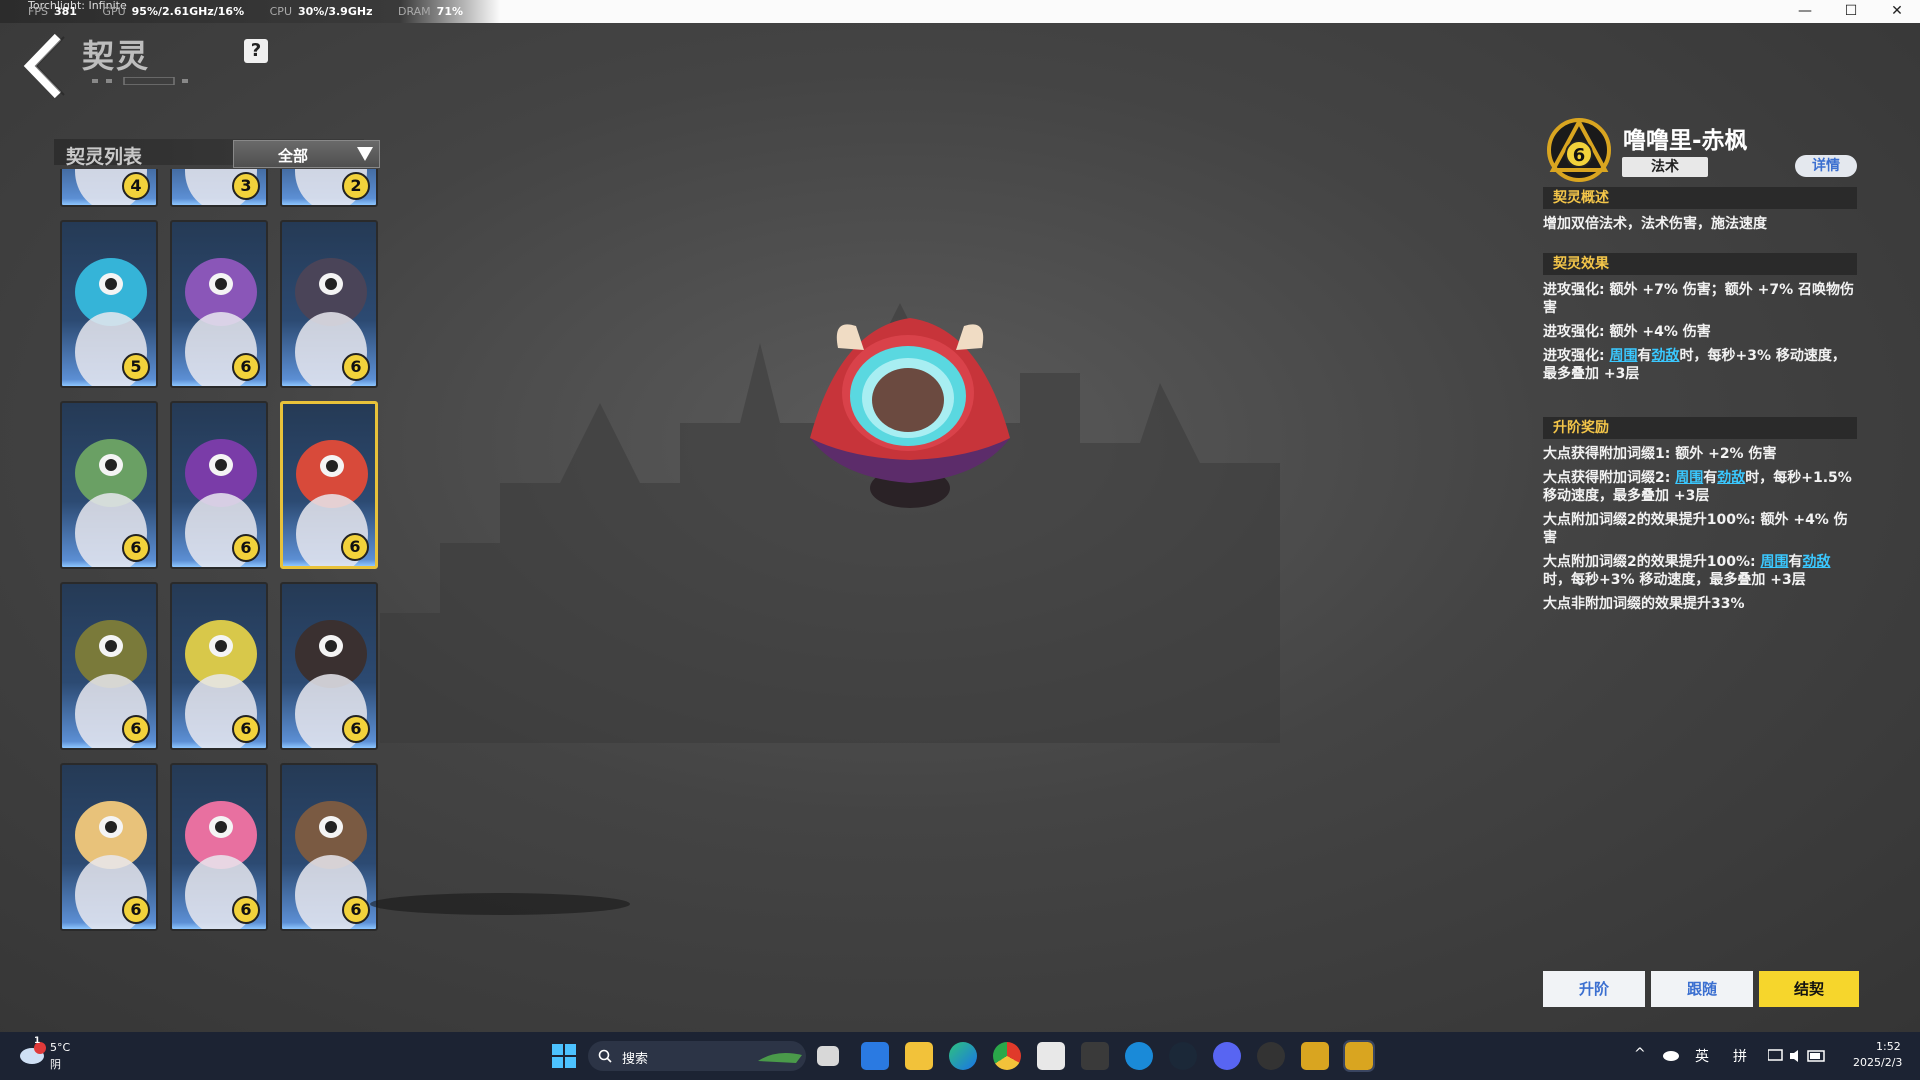 This screenshot has height=1080, width=1920. I want to click on reward-item: 大点附加词缀2的效果提升100%: 额外 +4% 伤害, so click(1695, 529).